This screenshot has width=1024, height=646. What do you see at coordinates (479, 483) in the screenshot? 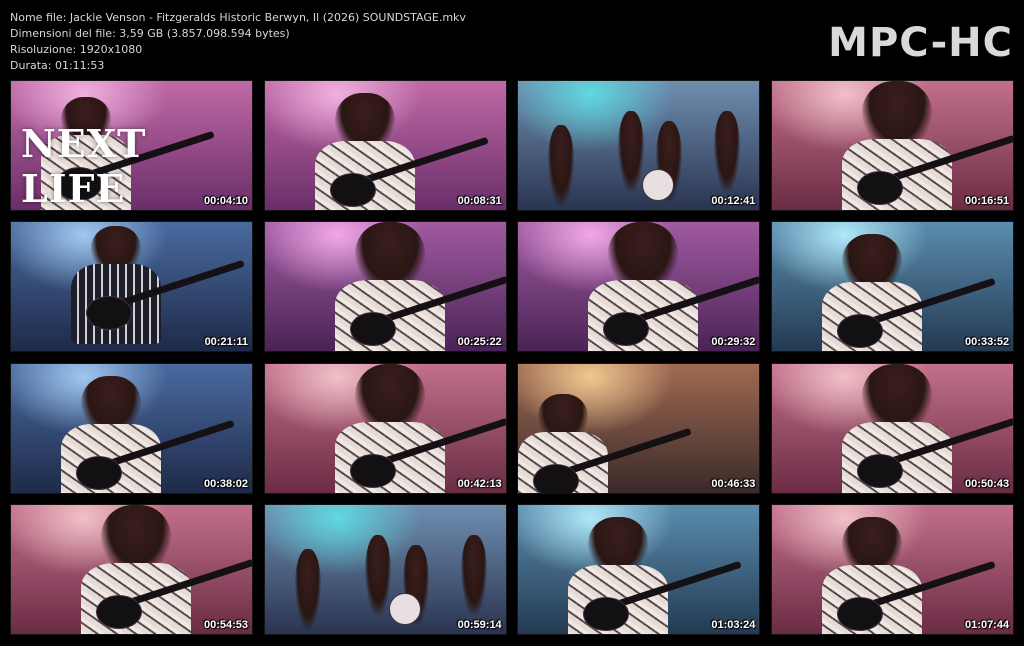
I see `thumbnail-timestamp: 00:42:13` at bounding box center [479, 483].